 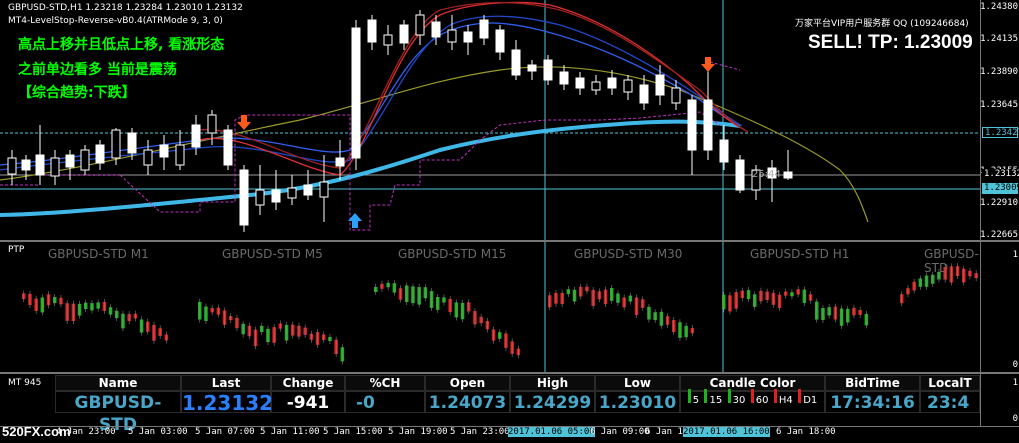 I want to click on price-tag-upper: 1.23427, so click(x=1000, y=132).